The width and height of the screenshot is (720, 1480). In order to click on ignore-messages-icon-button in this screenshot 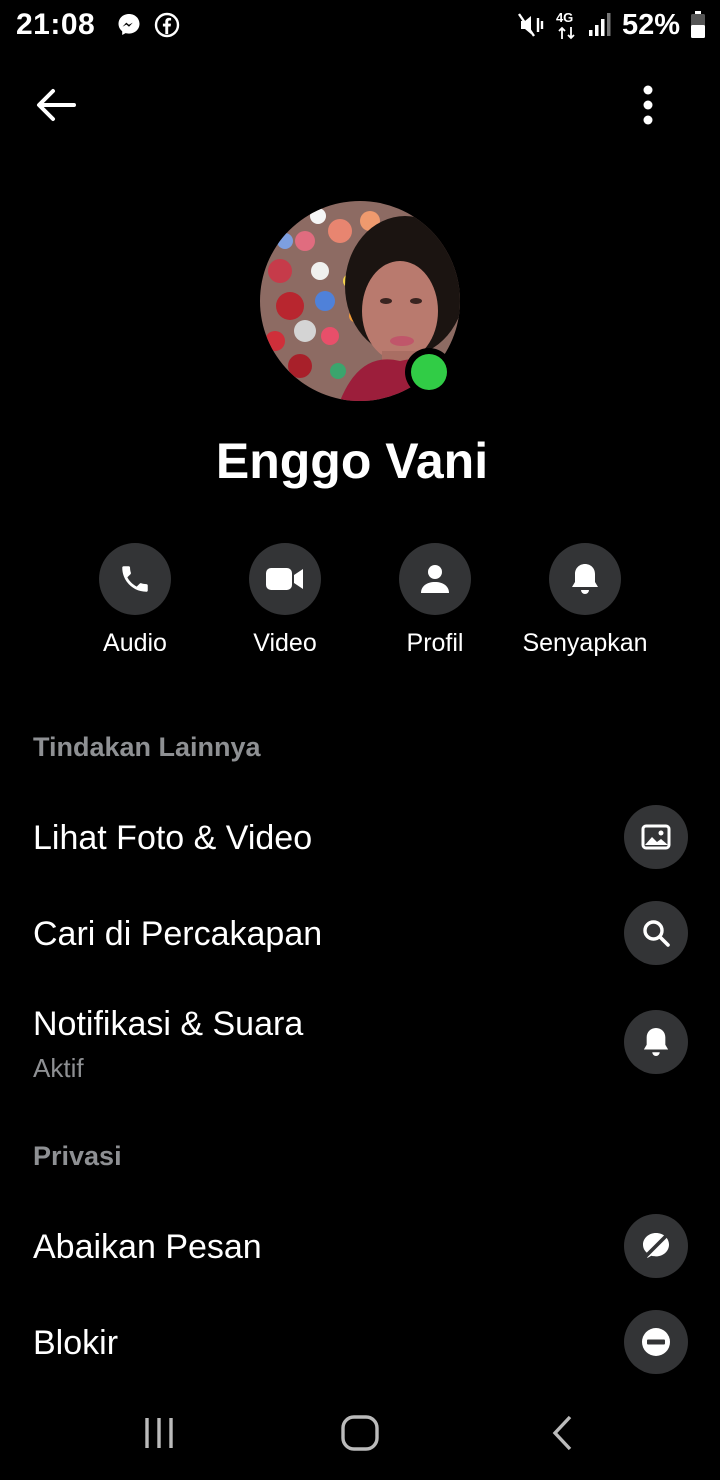, I will do `click(656, 1246)`.